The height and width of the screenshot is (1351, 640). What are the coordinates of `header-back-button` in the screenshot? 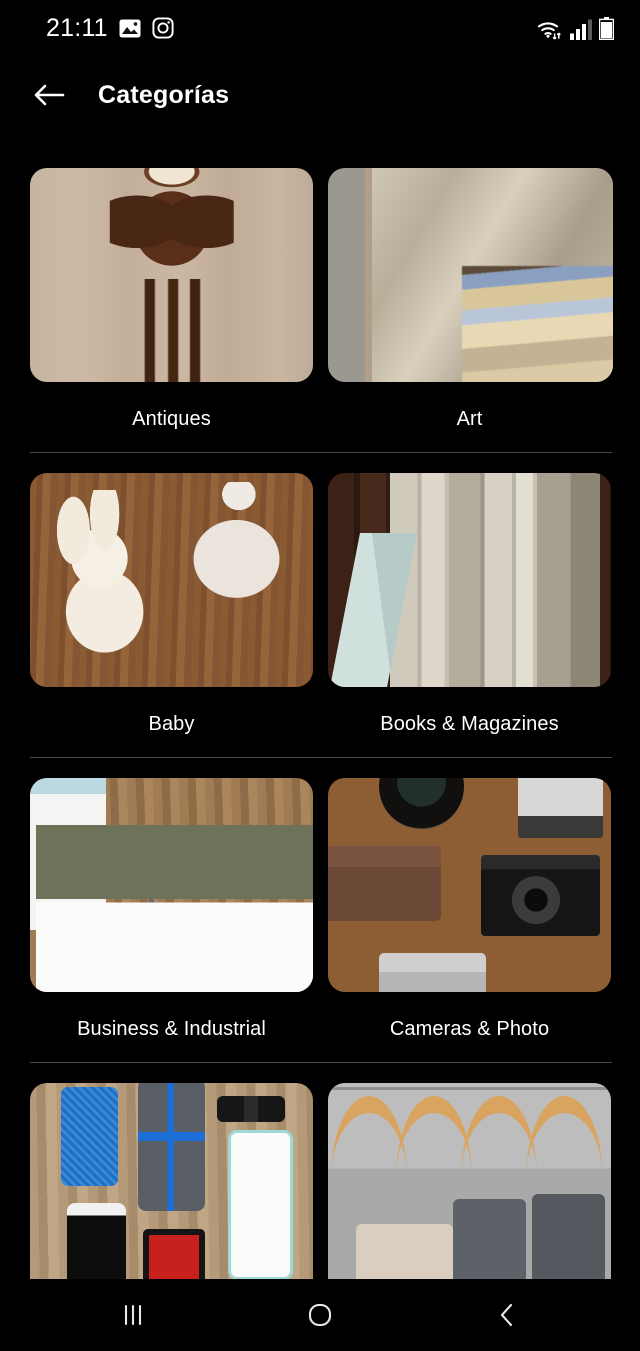 It's located at (49, 95).